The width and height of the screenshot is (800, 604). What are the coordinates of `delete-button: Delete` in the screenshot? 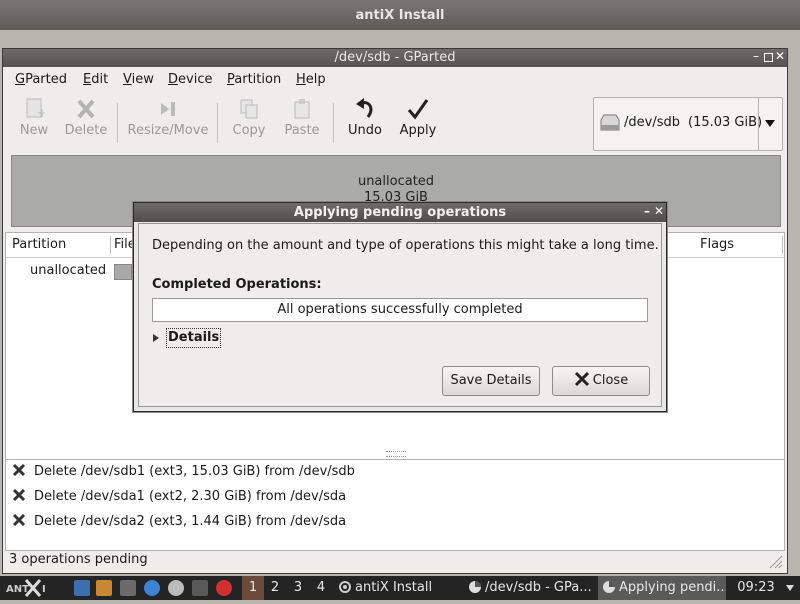 It's located at (86, 124).